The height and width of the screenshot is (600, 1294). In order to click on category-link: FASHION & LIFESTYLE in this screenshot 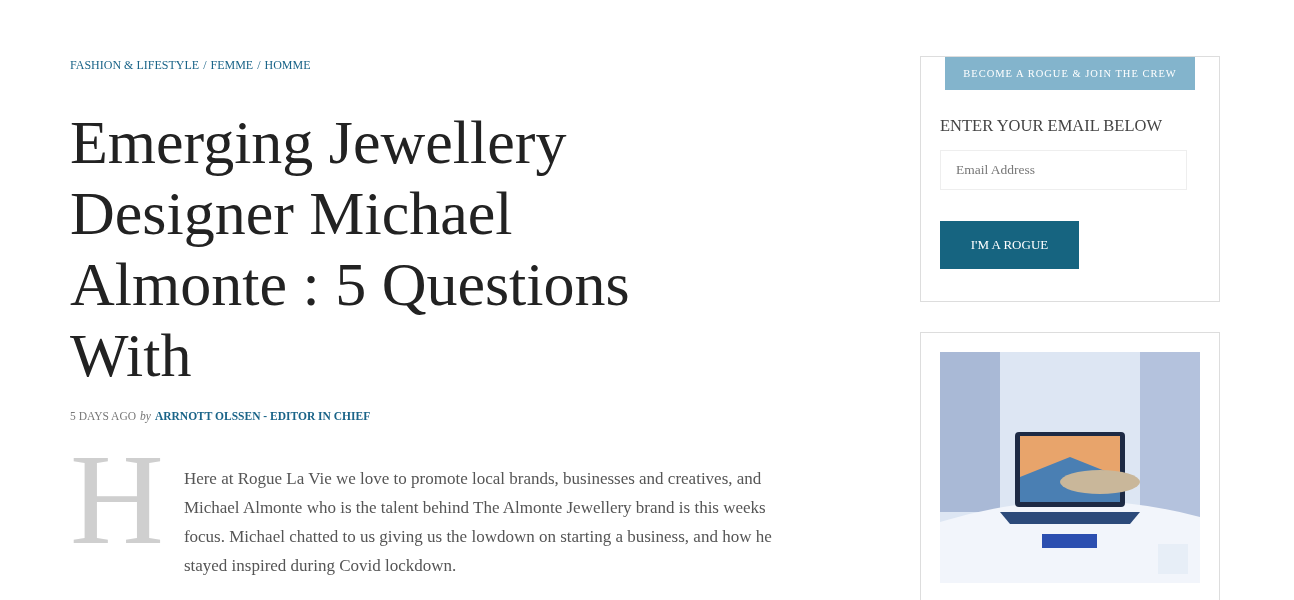, I will do `click(135, 65)`.